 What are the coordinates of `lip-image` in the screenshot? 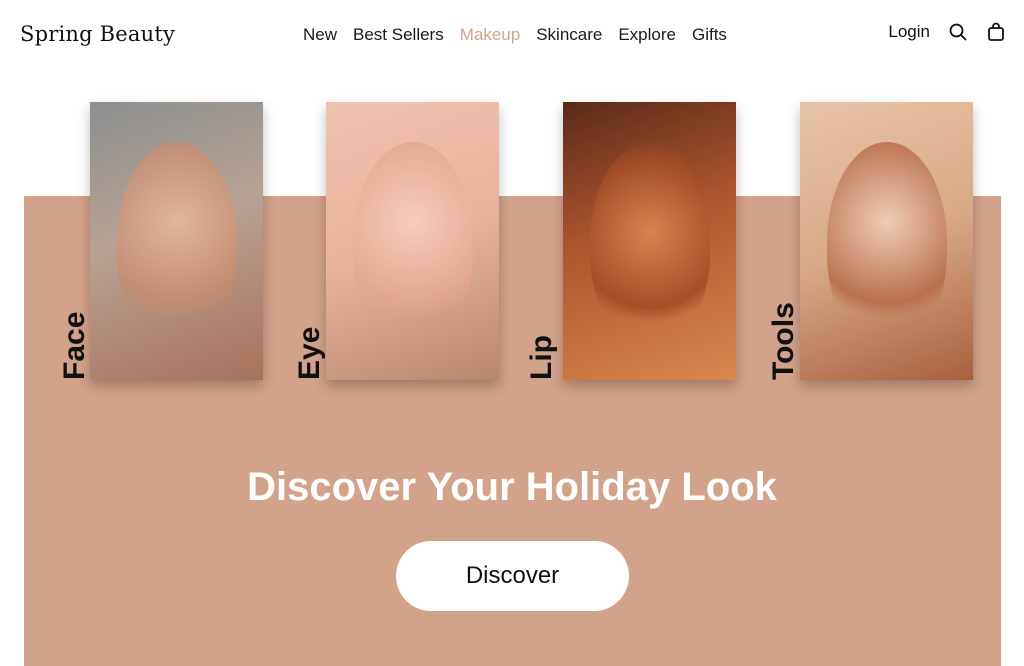 It's located at (649, 242).